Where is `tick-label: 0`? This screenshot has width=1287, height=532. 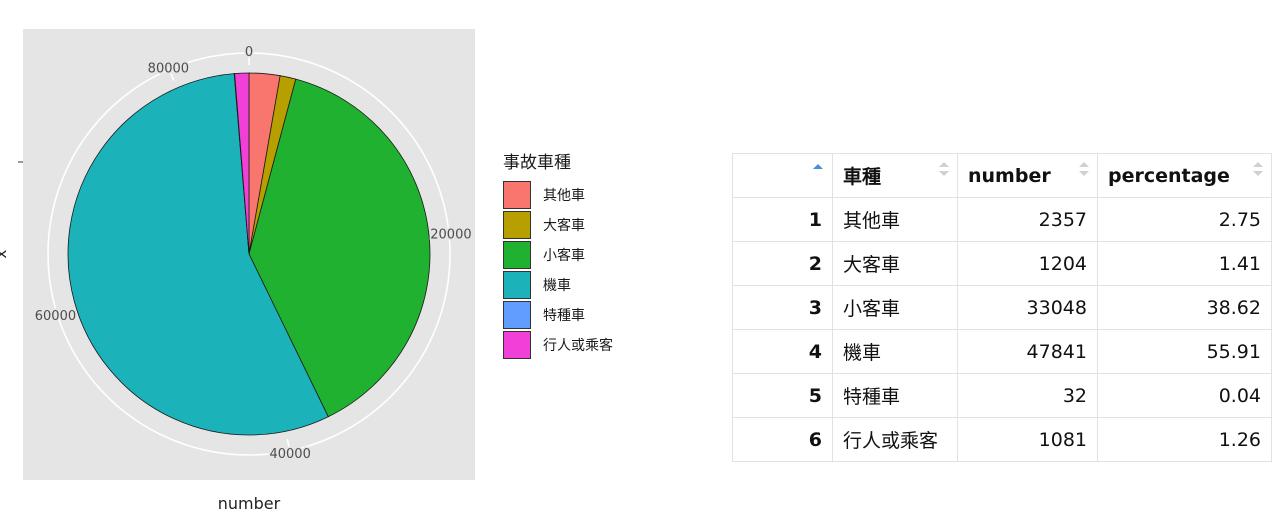
tick-label: 0 is located at coordinates (249, 52).